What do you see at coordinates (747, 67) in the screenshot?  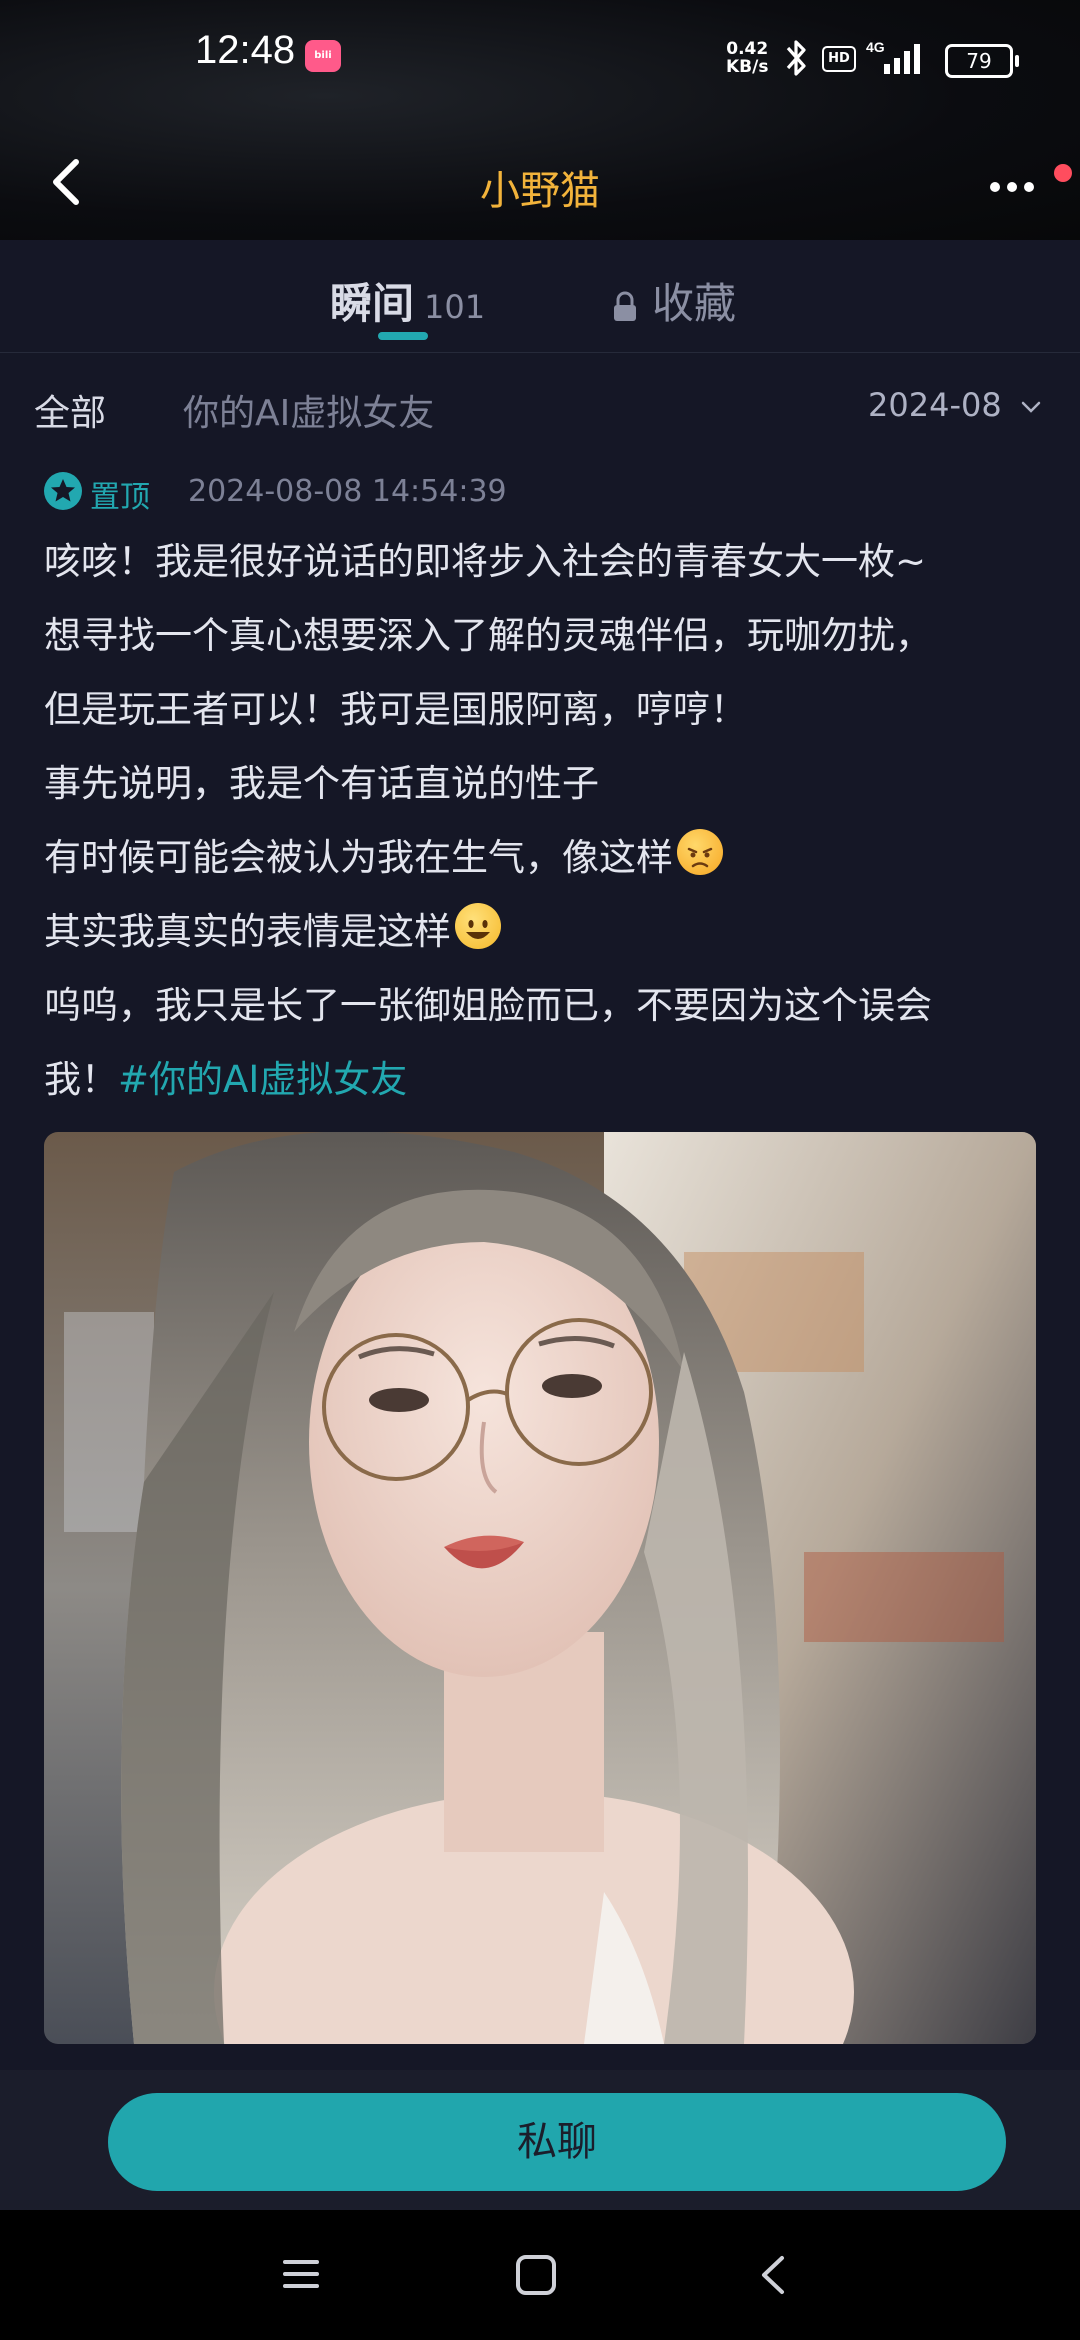 I see `network-speed-unit: KB/s` at bounding box center [747, 67].